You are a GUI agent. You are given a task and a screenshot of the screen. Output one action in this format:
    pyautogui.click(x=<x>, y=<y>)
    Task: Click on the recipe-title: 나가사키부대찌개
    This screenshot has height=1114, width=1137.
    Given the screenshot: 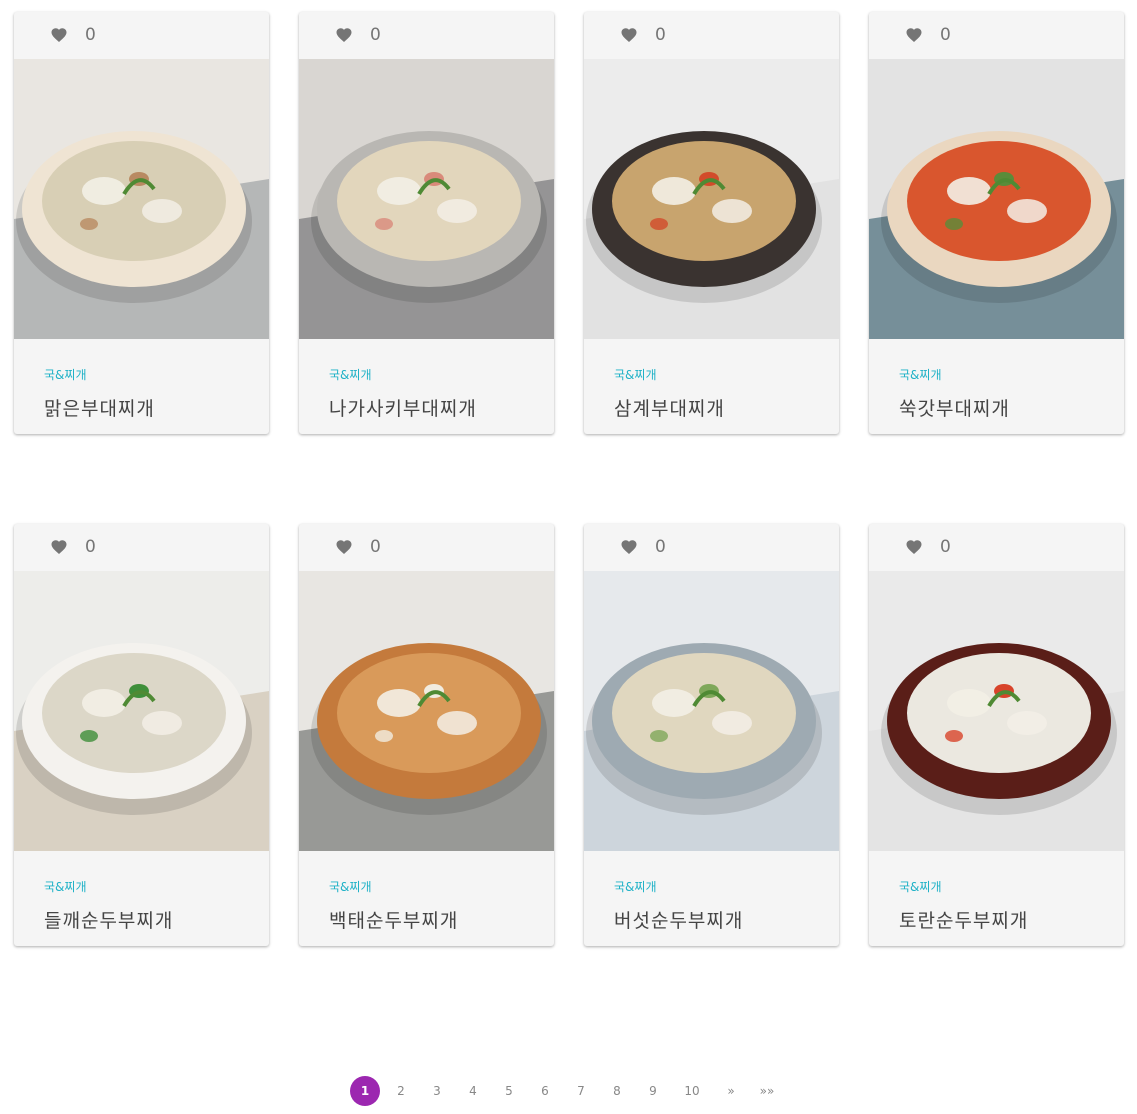 What is the action you would take?
    pyautogui.click(x=403, y=407)
    